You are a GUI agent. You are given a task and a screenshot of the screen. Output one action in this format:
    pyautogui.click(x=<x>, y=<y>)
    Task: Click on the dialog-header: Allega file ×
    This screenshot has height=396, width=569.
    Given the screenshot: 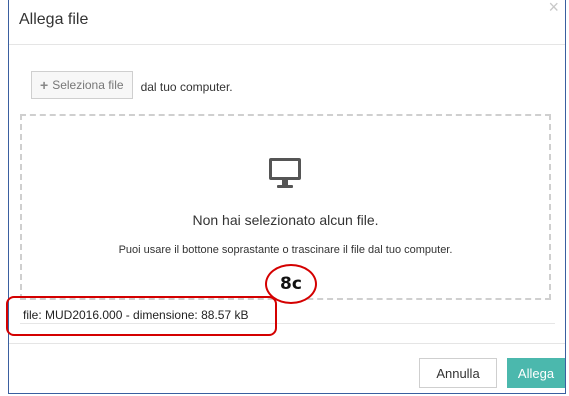 What is the action you would take?
    pyautogui.click(x=287, y=22)
    